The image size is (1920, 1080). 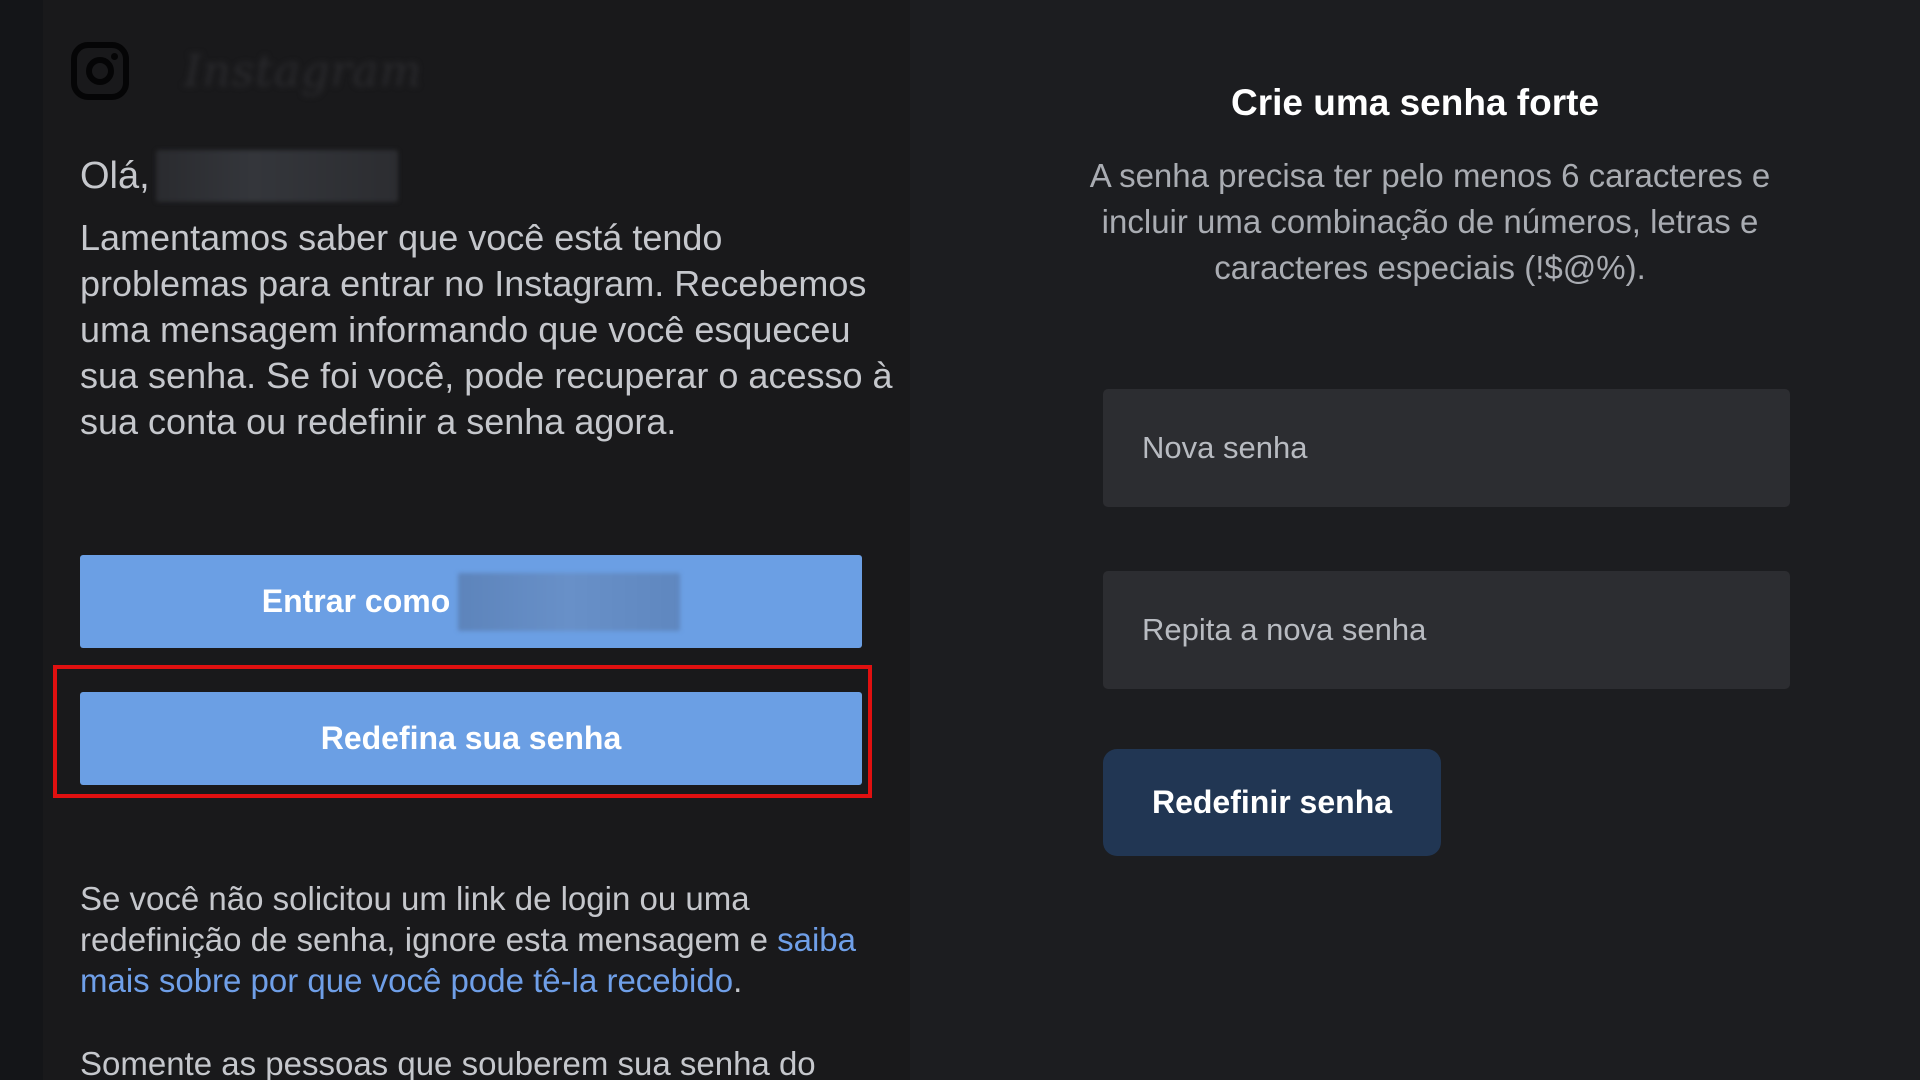 I want to click on reset-password-button: Redefina sua senha, so click(x=471, y=738).